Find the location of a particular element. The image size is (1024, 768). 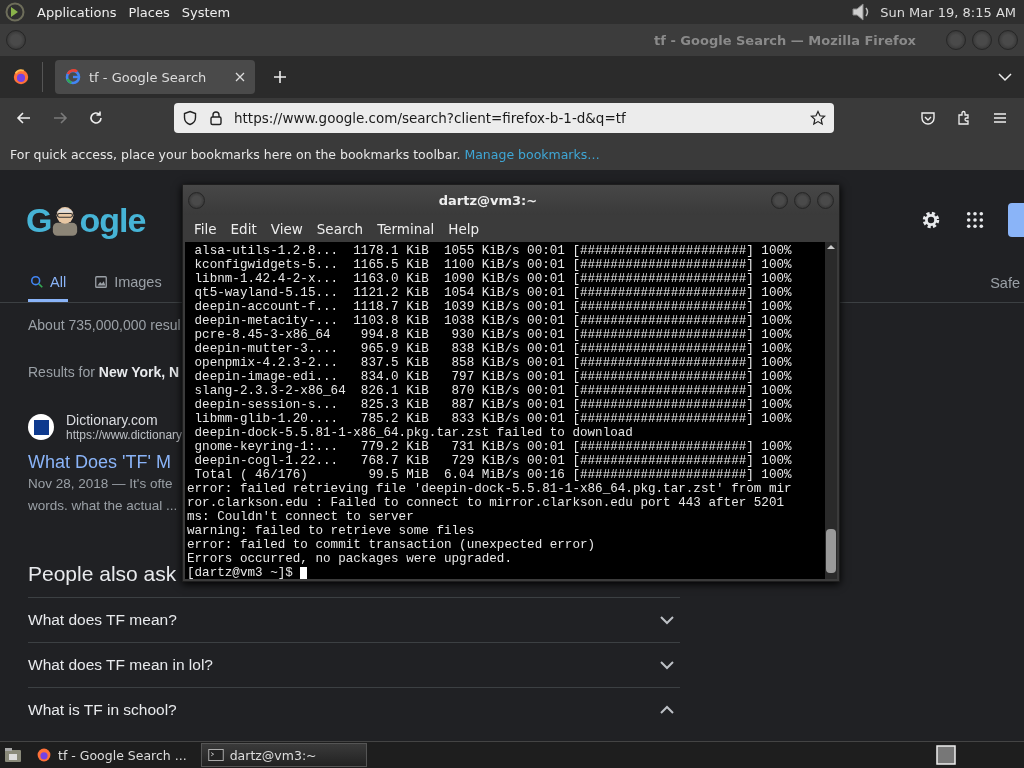

location-note: Results for New York, N is located at coordinates (104, 372).